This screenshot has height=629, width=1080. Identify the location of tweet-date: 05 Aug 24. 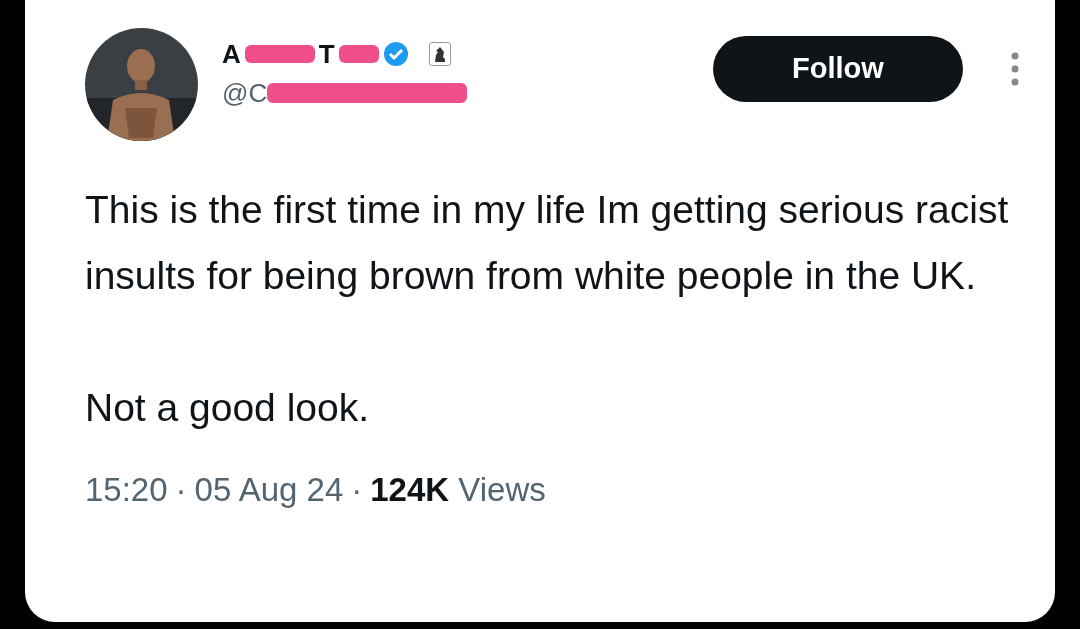
(269, 490).